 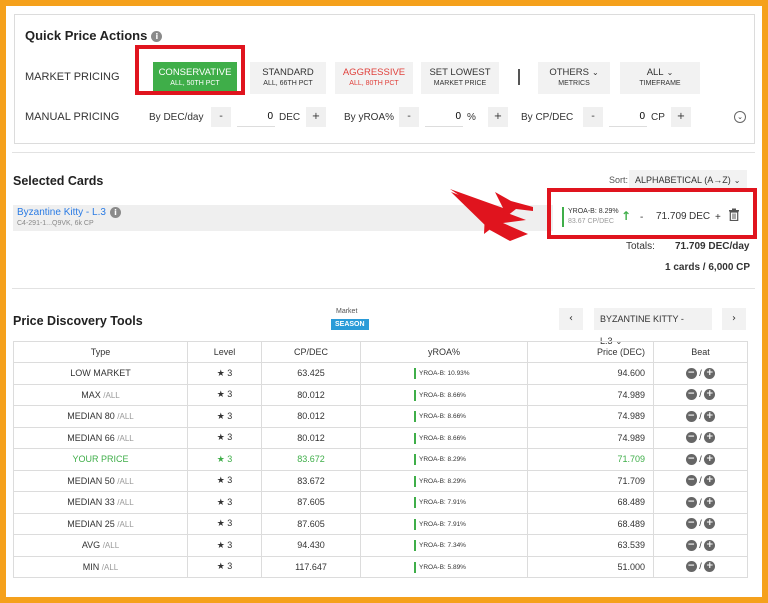 I want to click on price-cell: 74.989, so click(x=590, y=416).